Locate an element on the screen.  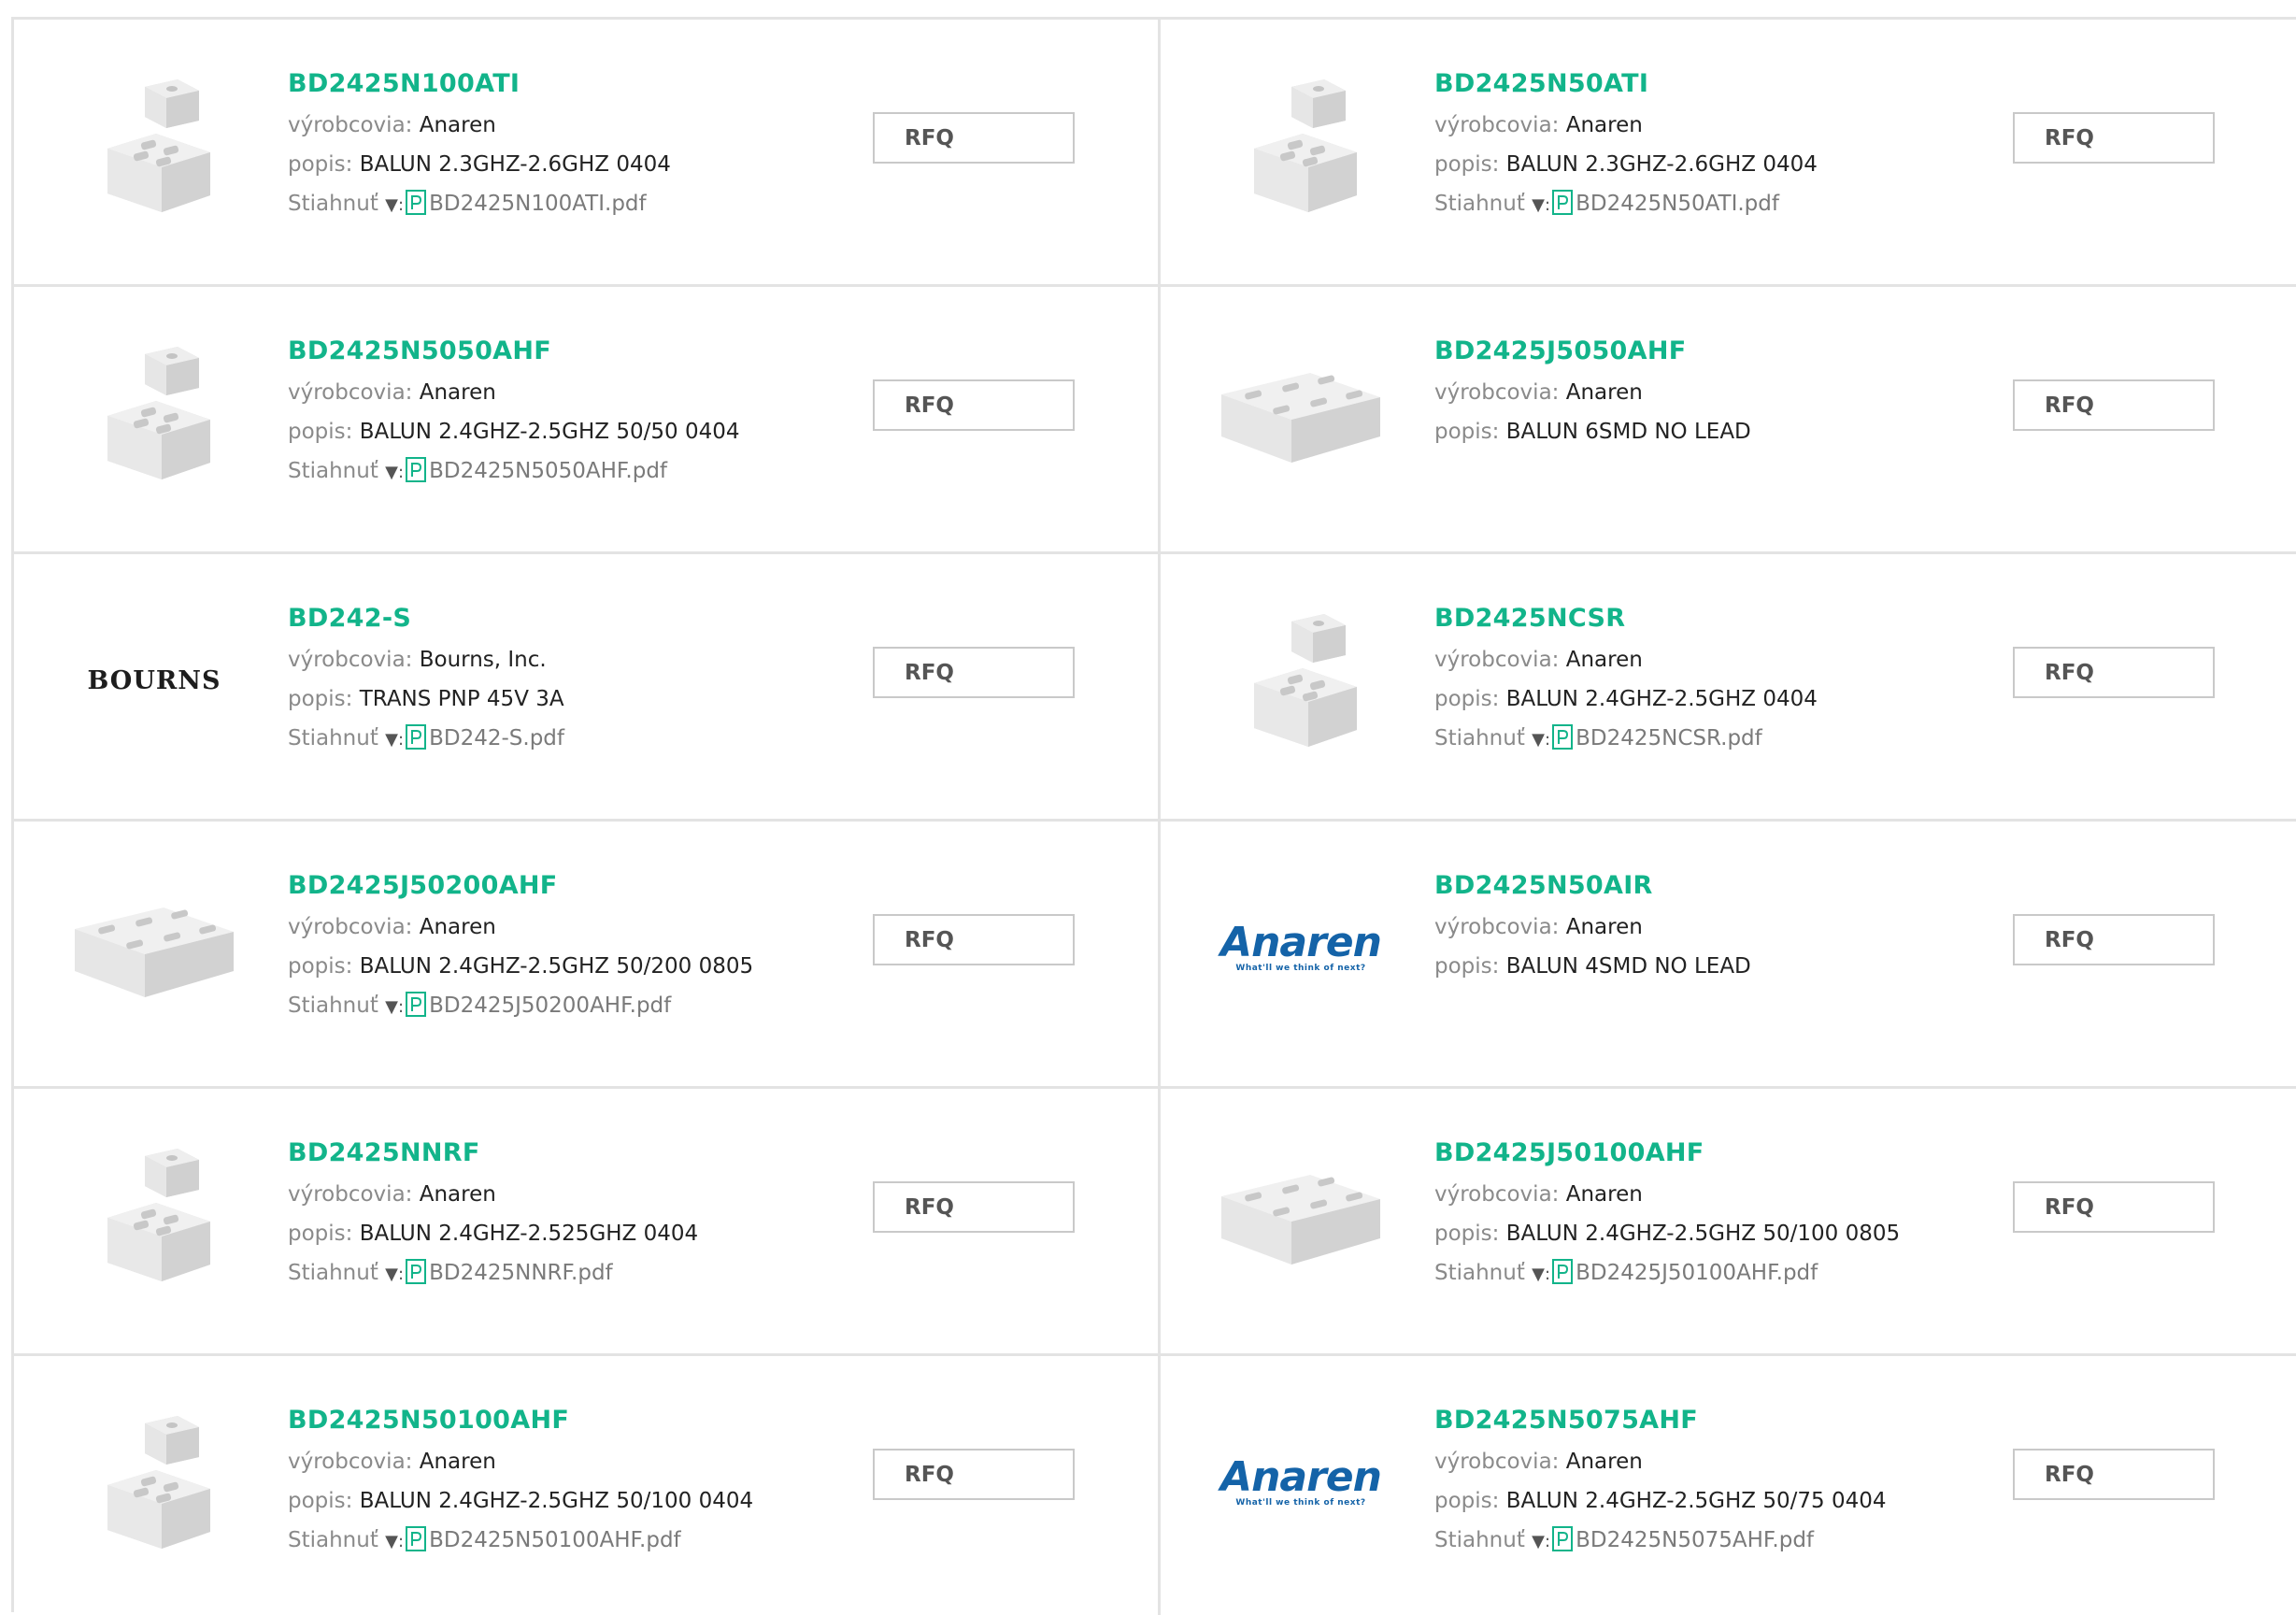
download-row: Stiahnuť ▼: BD2425N50100AHF.pdf is located at coordinates (520, 1541).